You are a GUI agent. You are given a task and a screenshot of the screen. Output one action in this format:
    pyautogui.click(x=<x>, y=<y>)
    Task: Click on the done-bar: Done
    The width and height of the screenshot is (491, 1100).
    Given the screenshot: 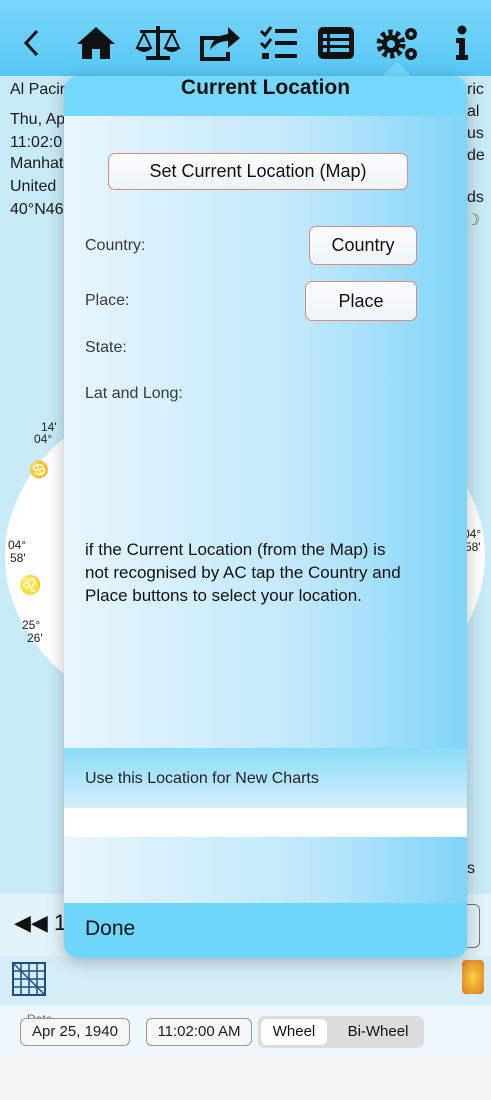 What is the action you would take?
    pyautogui.click(x=265, y=930)
    